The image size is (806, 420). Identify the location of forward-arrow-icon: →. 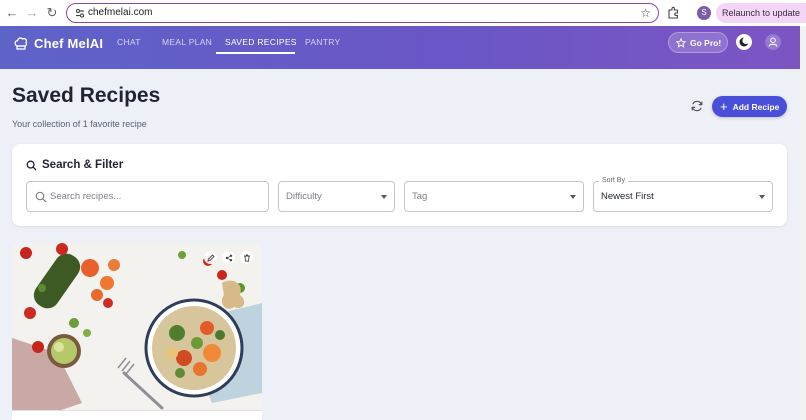
(32, 13).